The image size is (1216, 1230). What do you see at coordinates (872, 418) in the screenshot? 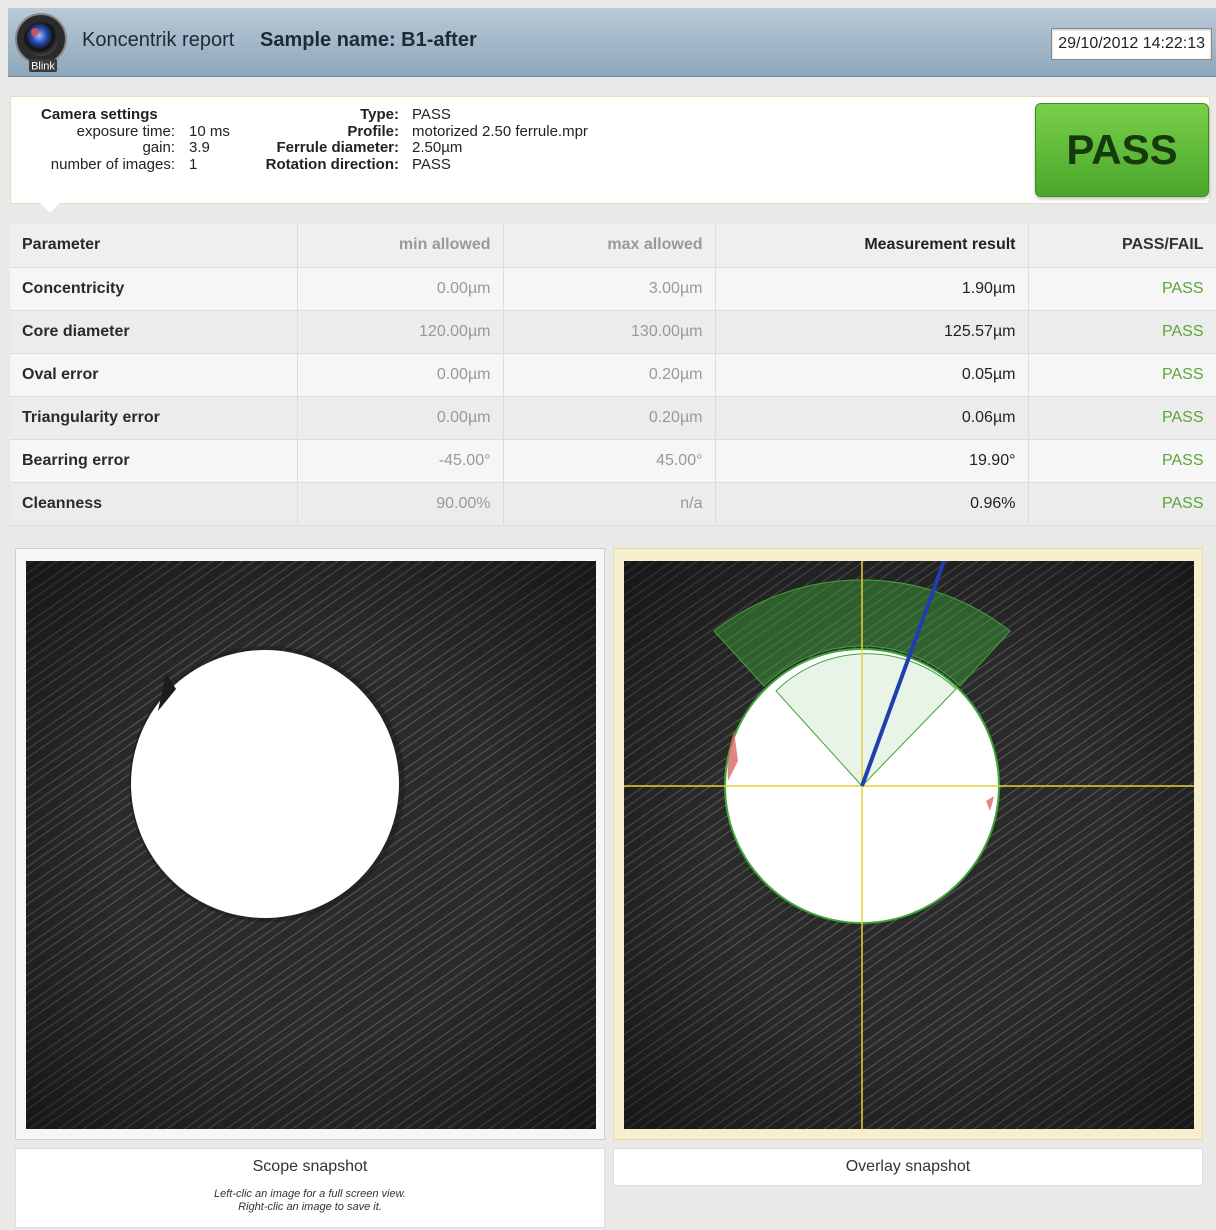
I see `measurement-cell: 0.06µm` at bounding box center [872, 418].